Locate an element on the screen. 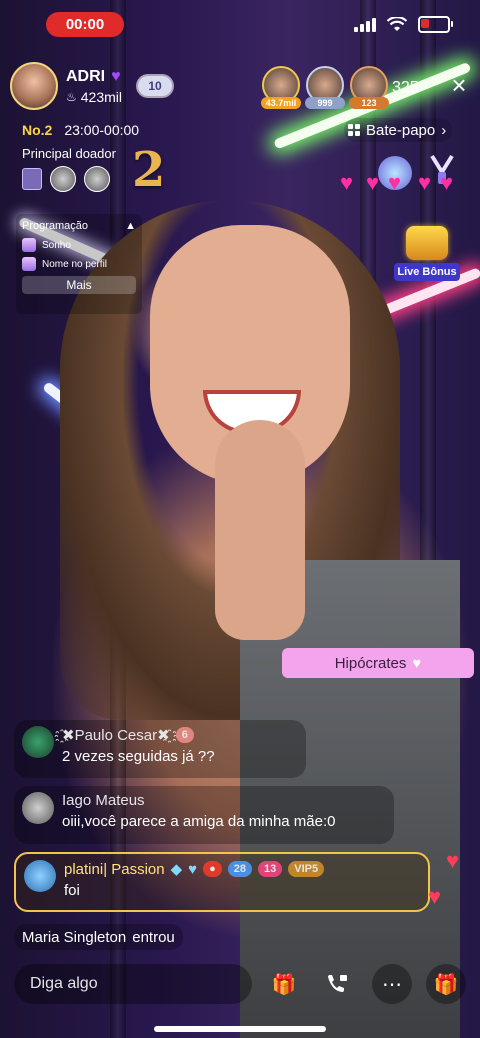 The width and height of the screenshot is (480, 1038). chat-button: Bate-papo › is located at coordinates (398, 130).